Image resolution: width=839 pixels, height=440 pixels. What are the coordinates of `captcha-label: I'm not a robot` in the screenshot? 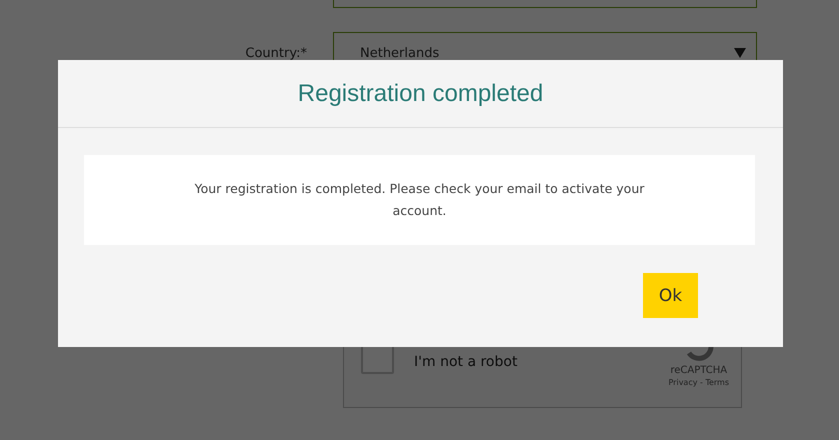 It's located at (466, 362).